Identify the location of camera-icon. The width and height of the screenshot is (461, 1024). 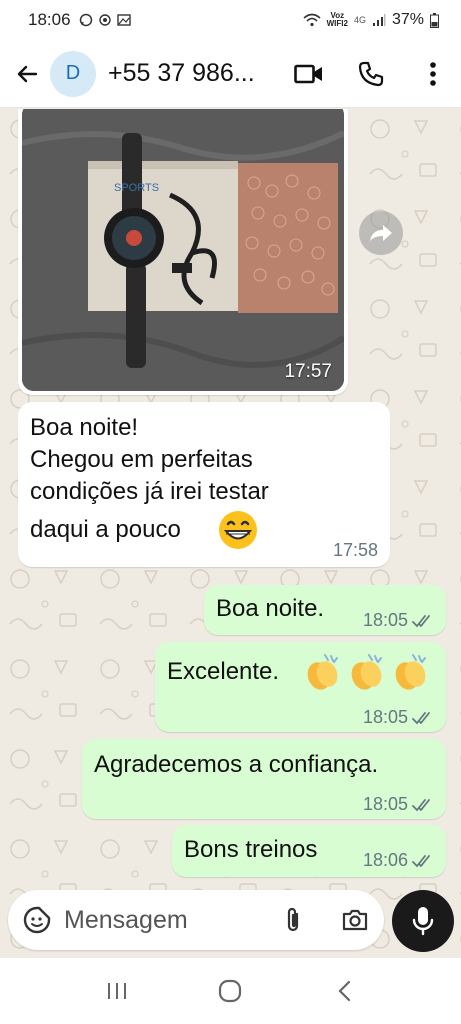
(355, 920).